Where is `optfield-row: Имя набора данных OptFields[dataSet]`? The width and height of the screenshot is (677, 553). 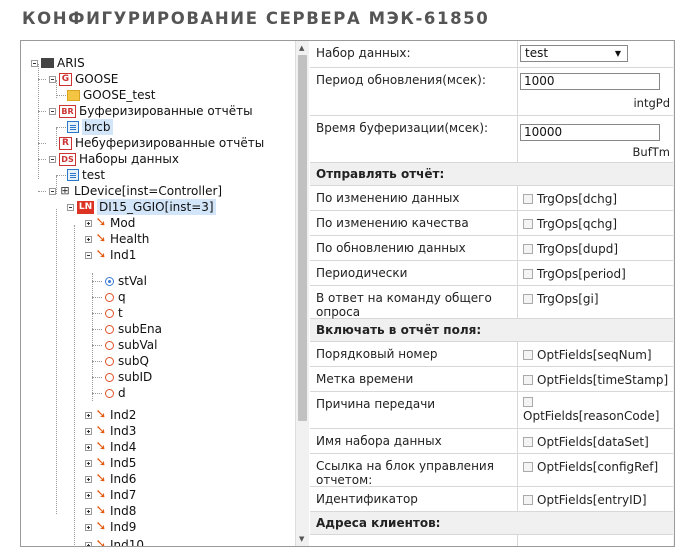
optfield-row: Имя набора данных OptFields[dataSet] is located at coordinates (492, 441).